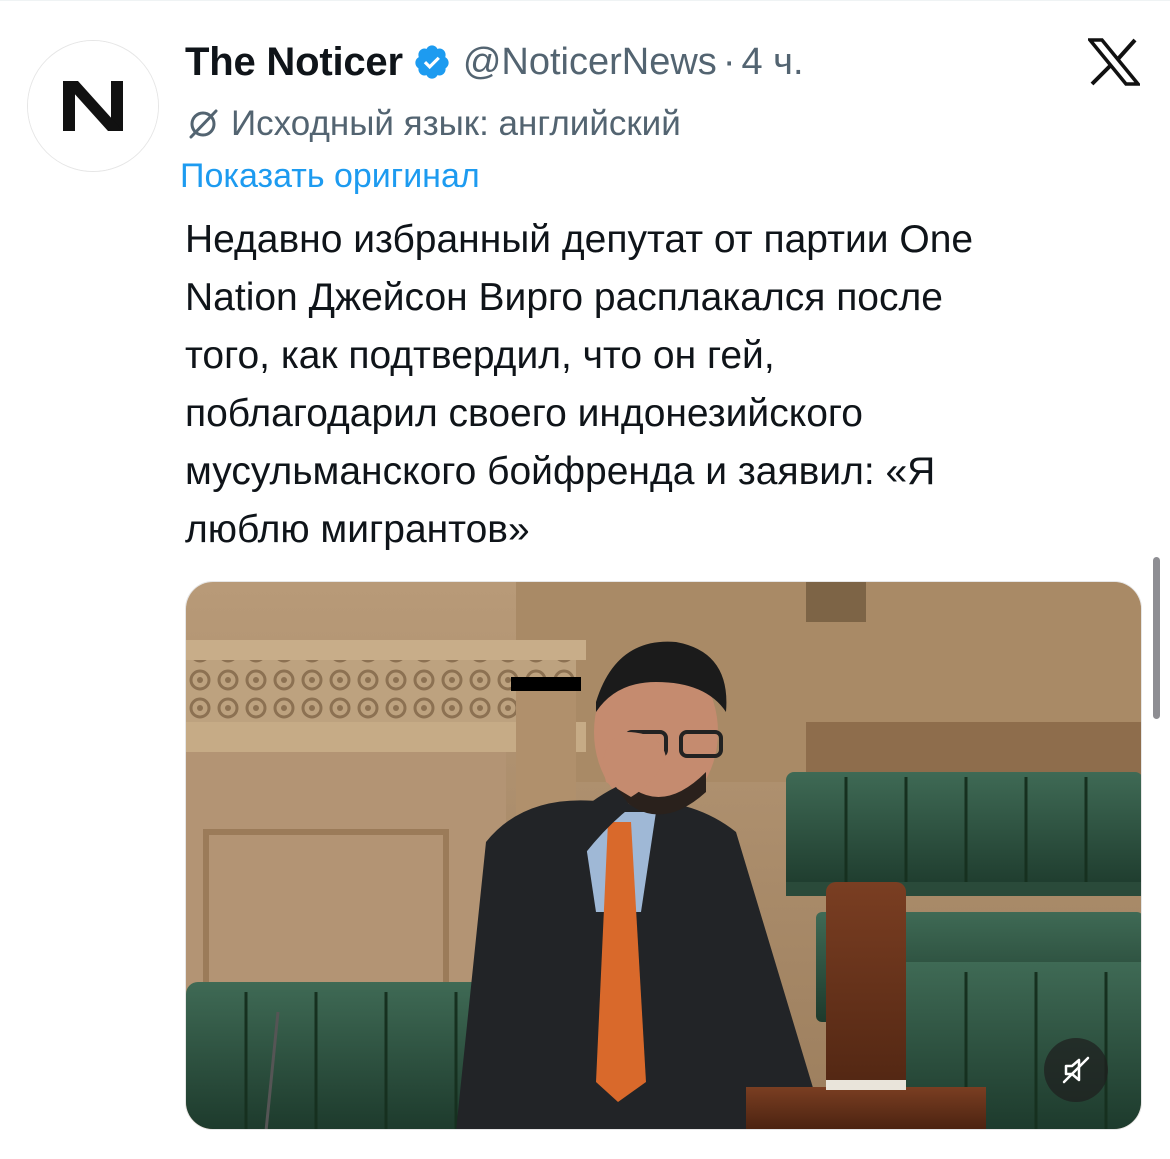 This screenshot has width=1170, height=1159. I want to click on tweet-text-line: Nation Джейсон Вирго расплакался после, so click(564, 297).